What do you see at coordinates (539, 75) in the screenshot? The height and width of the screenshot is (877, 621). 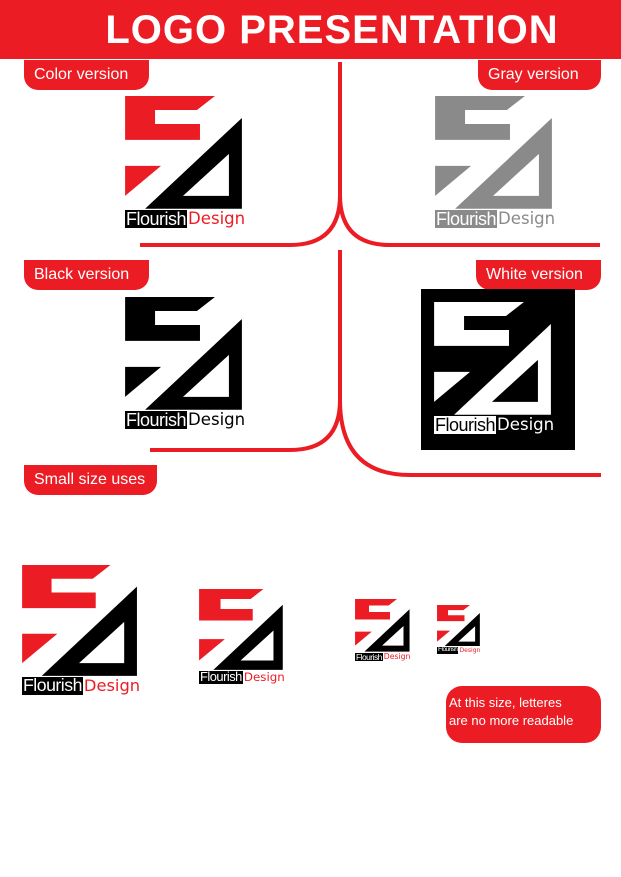 I see `gray-version-label: Gray version` at bounding box center [539, 75].